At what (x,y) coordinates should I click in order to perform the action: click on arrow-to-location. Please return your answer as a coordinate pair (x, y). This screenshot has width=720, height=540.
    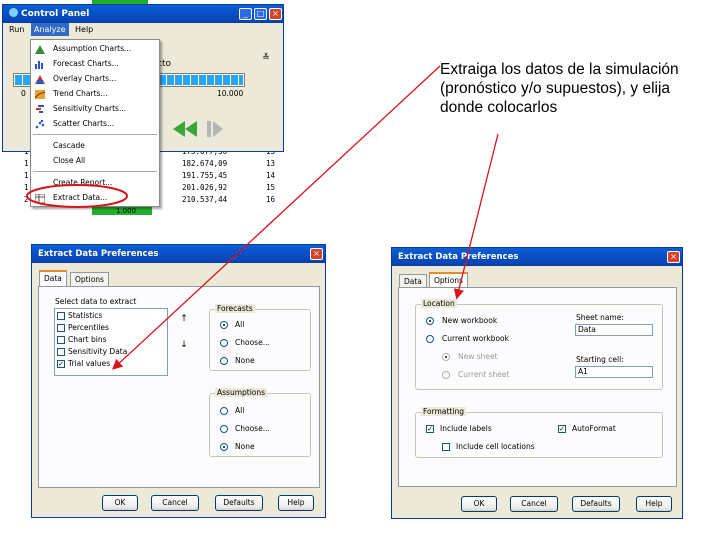
    Looking at the image, I should click on (476, 216).